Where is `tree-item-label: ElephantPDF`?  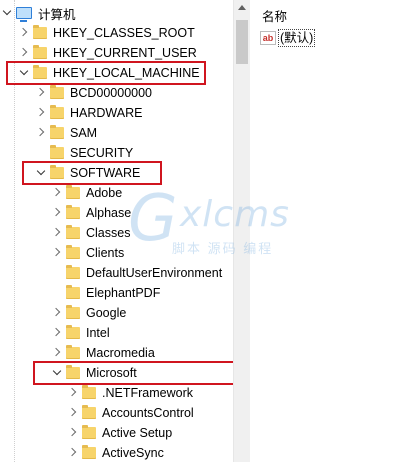 tree-item-label: ElephantPDF is located at coordinates (123, 293).